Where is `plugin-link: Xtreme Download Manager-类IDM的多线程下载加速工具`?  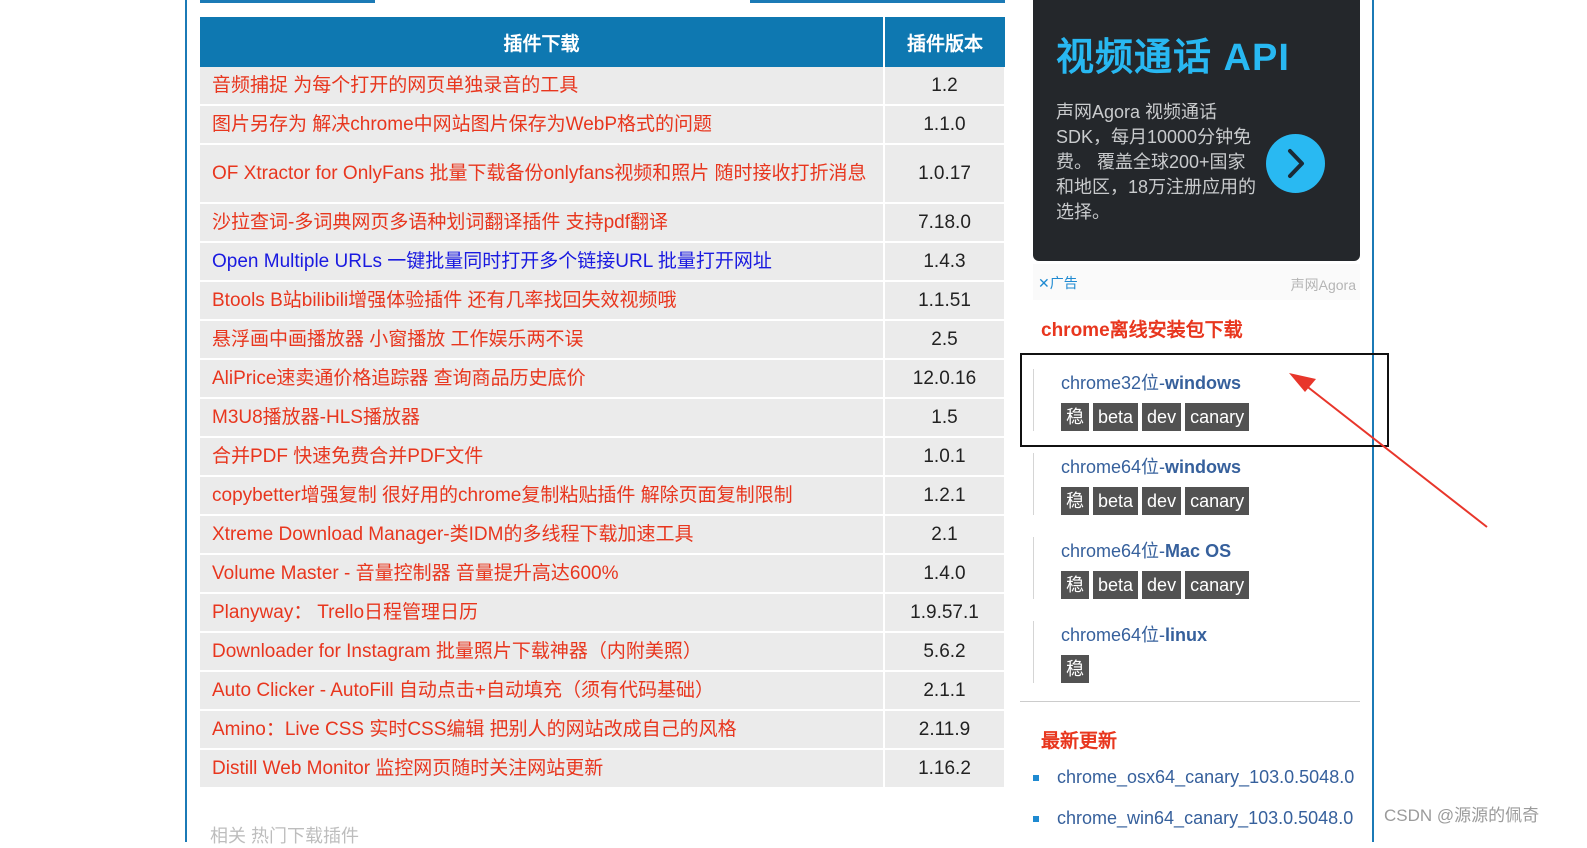 plugin-link: Xtreme Download Manager-类IDM的多线程下载加速工具 is located at coordinates (542, 535).